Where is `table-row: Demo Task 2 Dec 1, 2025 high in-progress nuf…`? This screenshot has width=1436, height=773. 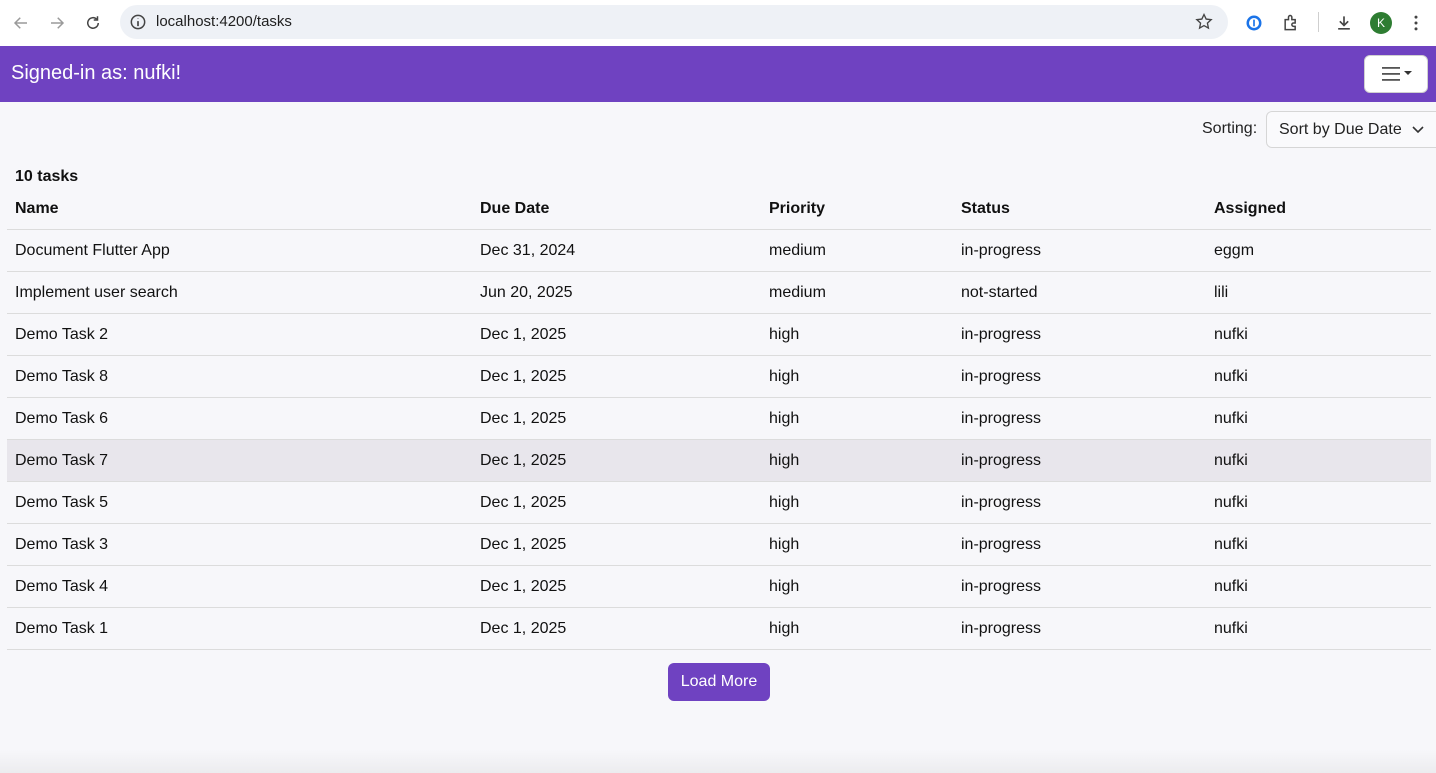 table-row: Demo Task 2 Dec 1, 2025 high in-progress nuf… is located at coordinates (719, 335).